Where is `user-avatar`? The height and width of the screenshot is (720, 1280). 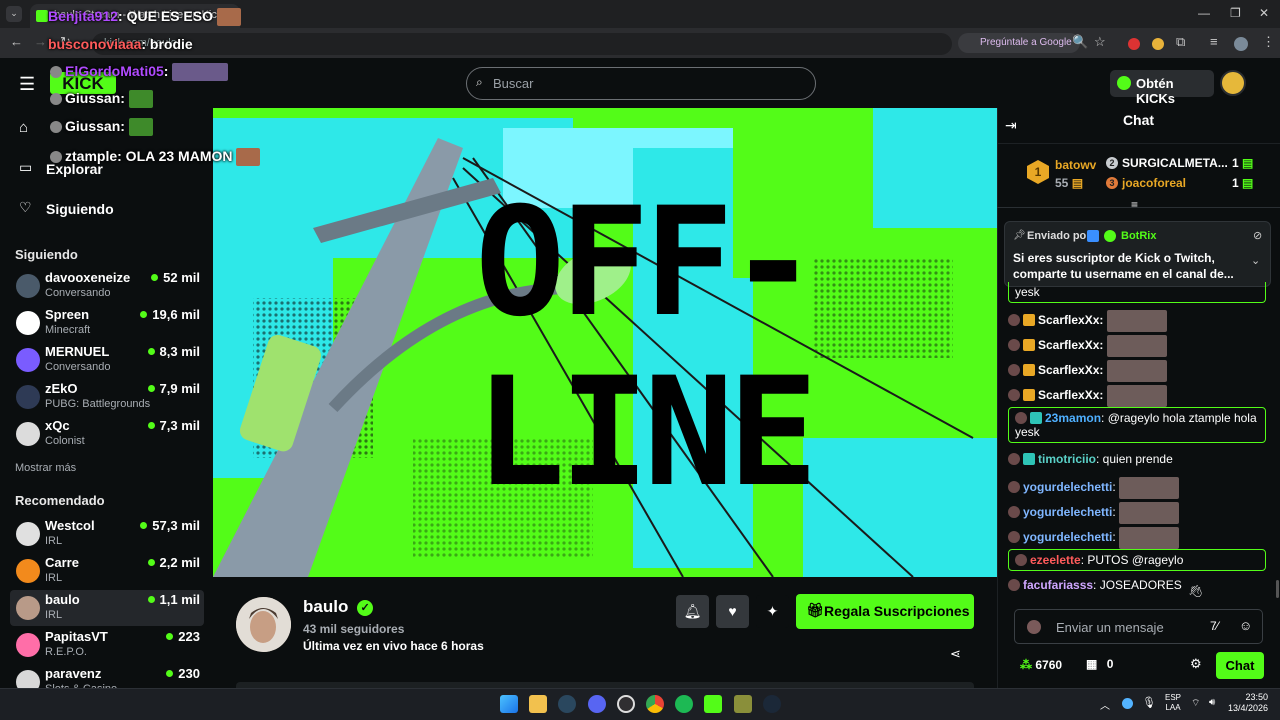 user-avatar is located at coordinates (1233, 83).